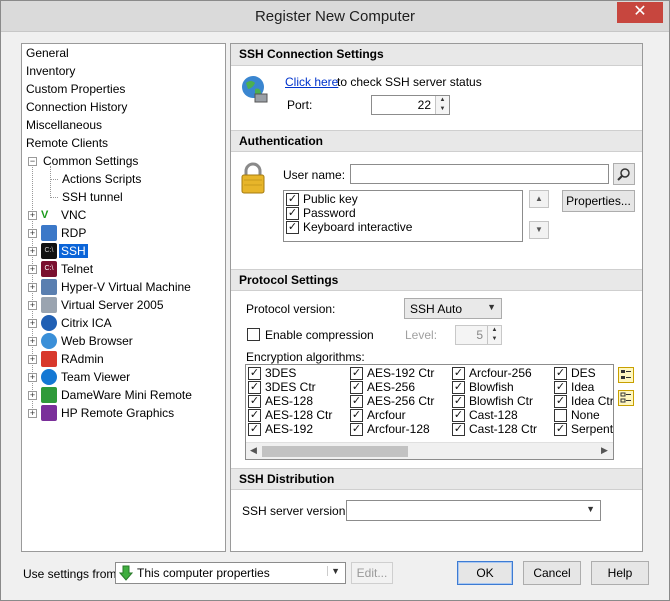 This screenshot has height=601, width=670. Describe the element at coordinates (314, 175) in the screenshot. I see `username-label: User name:` at that location.